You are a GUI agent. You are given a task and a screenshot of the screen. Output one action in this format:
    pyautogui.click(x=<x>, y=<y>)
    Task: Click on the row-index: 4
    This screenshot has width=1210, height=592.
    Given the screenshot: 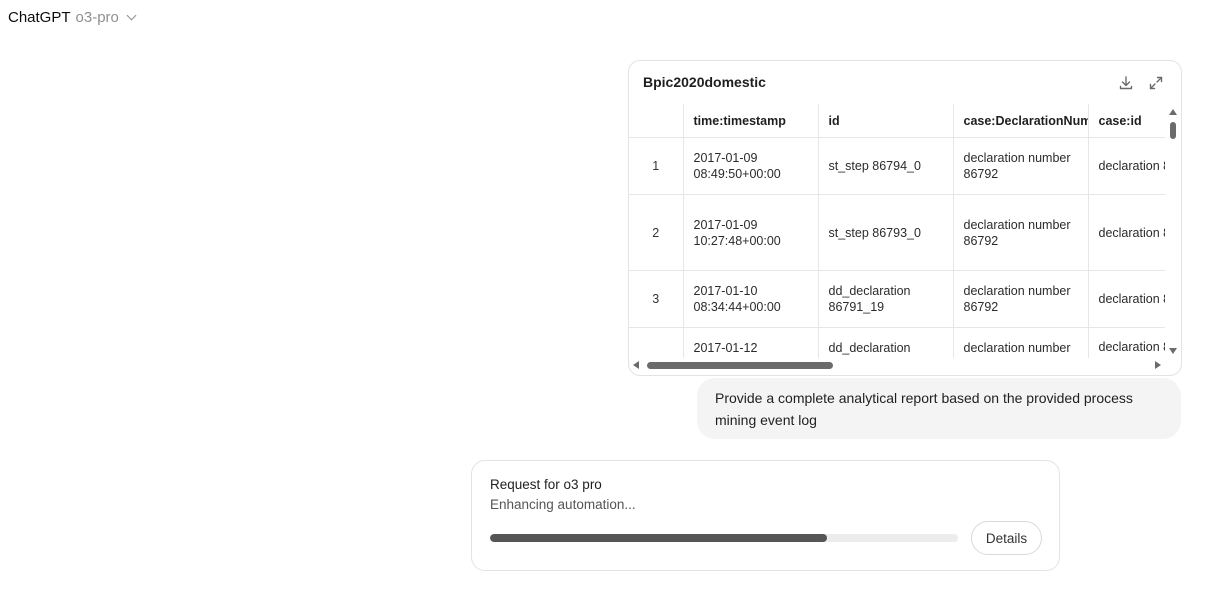 What is the action you would take?
    pyautogui.click(x=656, y=342)
    